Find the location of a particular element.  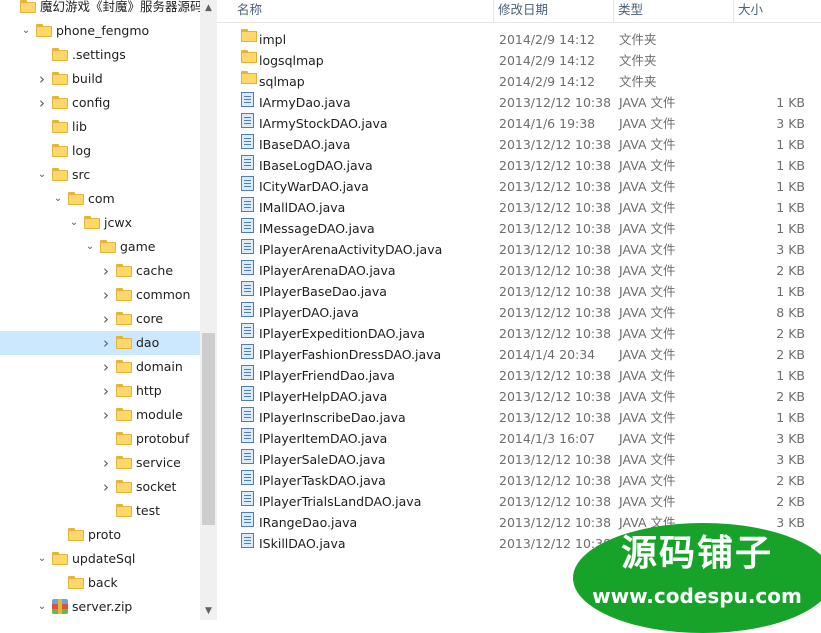

tree-item-label: http is located at coordinates (149, 390).